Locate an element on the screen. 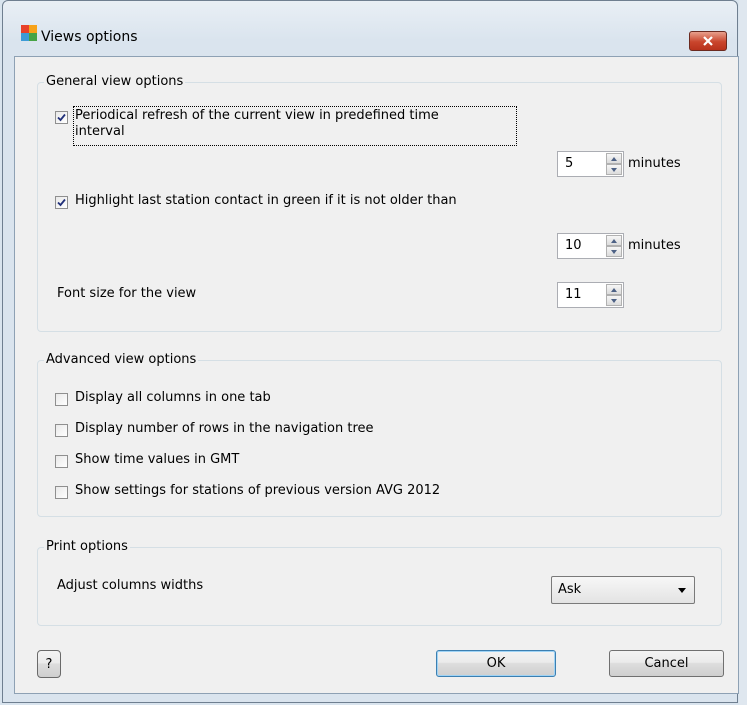  highlight-spin-up-button is located at coordinates (614, 240).